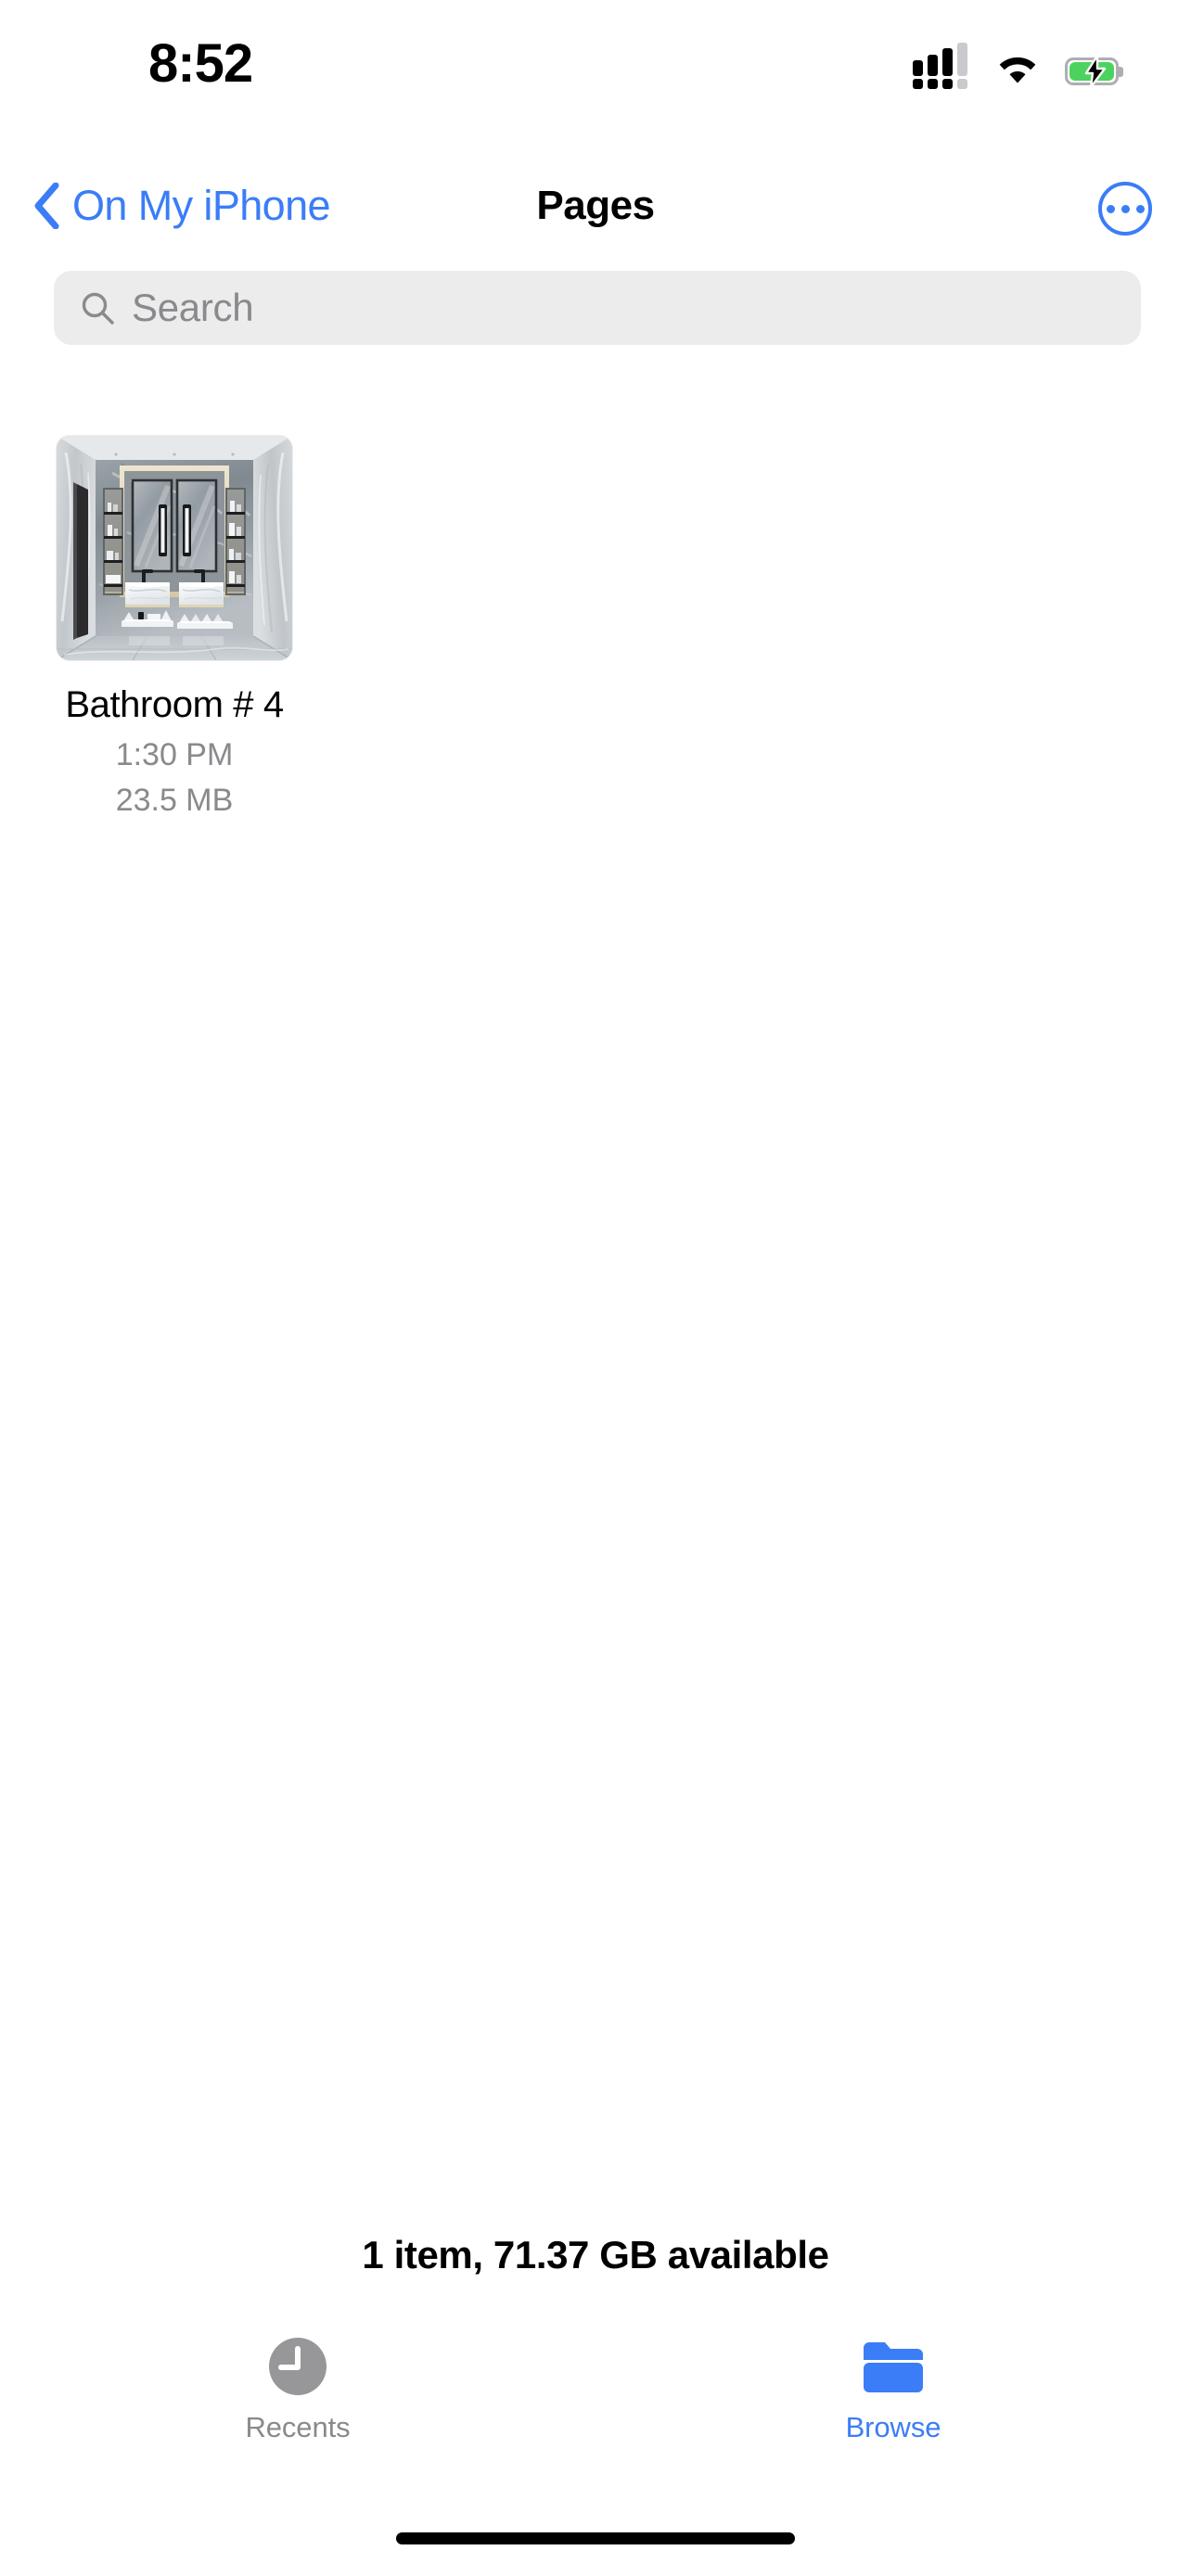 This screenshot has width=1191, height=2576. Describe the element at coordinates (200, 64) in the screenshot. I see `status-bar-time: 8:52` at that location.